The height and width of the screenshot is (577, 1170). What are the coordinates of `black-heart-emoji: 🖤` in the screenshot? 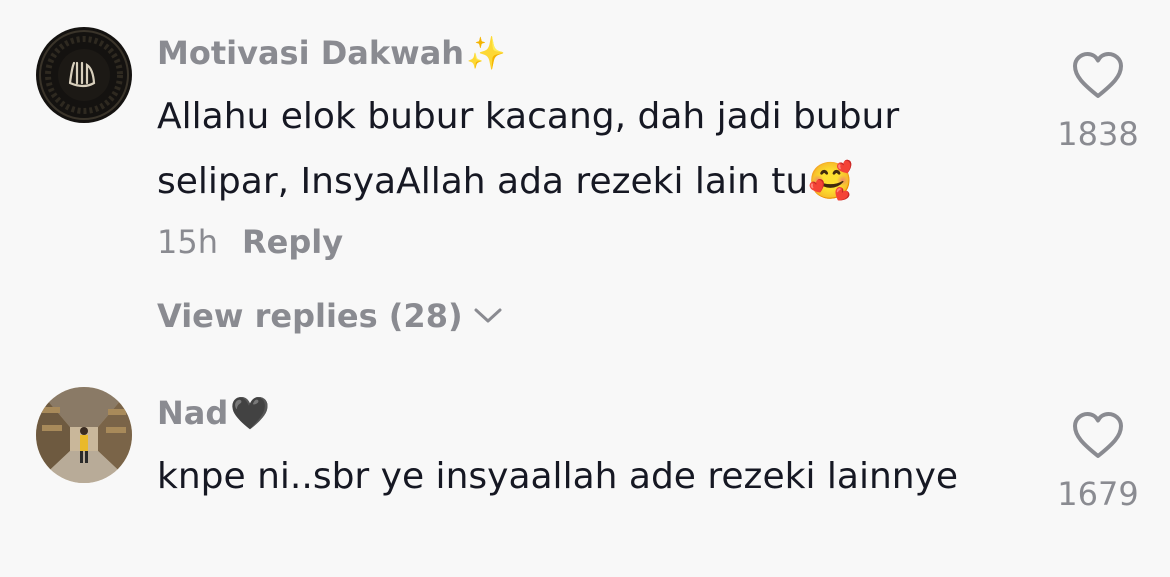 It's located at (250, 413).